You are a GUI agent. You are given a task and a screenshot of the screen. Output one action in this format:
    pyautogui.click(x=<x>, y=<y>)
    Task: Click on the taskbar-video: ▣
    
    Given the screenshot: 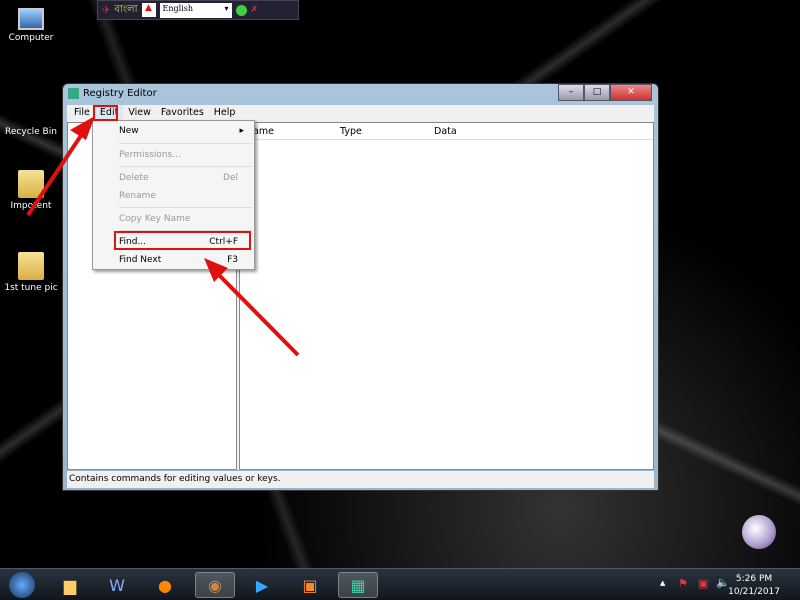 What is the action you would take?
    pyautogui.click(x=310, y=585)
    